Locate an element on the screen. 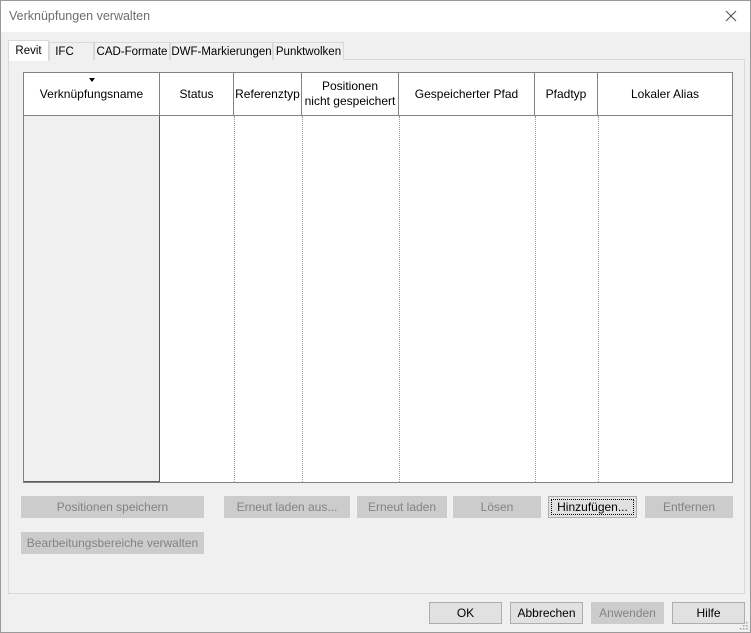 Image resolution: width=751 pixels, height=633 pixels. column-header-label: Pfadtyp is located at coordinates (566, 93).